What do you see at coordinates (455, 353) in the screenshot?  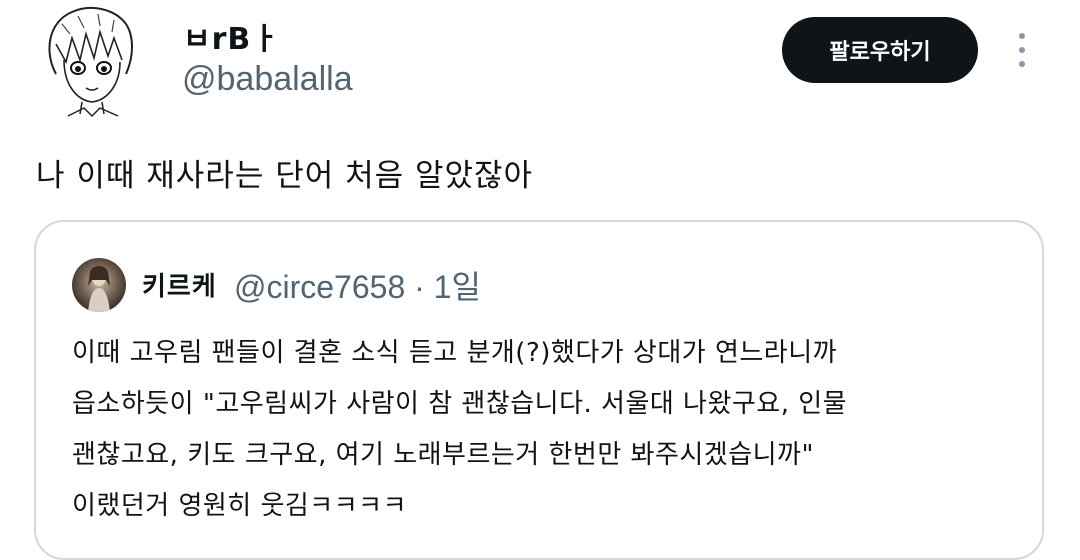 I see `quote-line: 이때 고우림 팬들이 결혼 소식 듣고 분개(?)했다가 상대가 연느라니까` at bounding box center [455, 353].